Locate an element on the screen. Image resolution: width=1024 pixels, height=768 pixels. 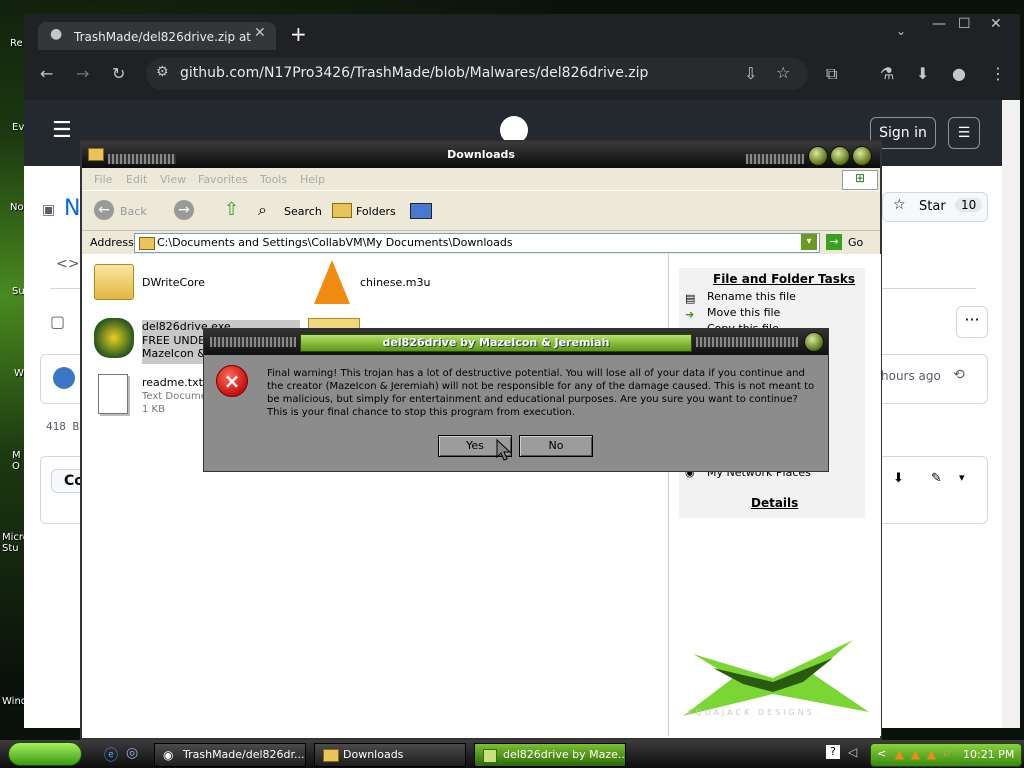
more-options-icon: ··· is located at coordinates (972, 322).